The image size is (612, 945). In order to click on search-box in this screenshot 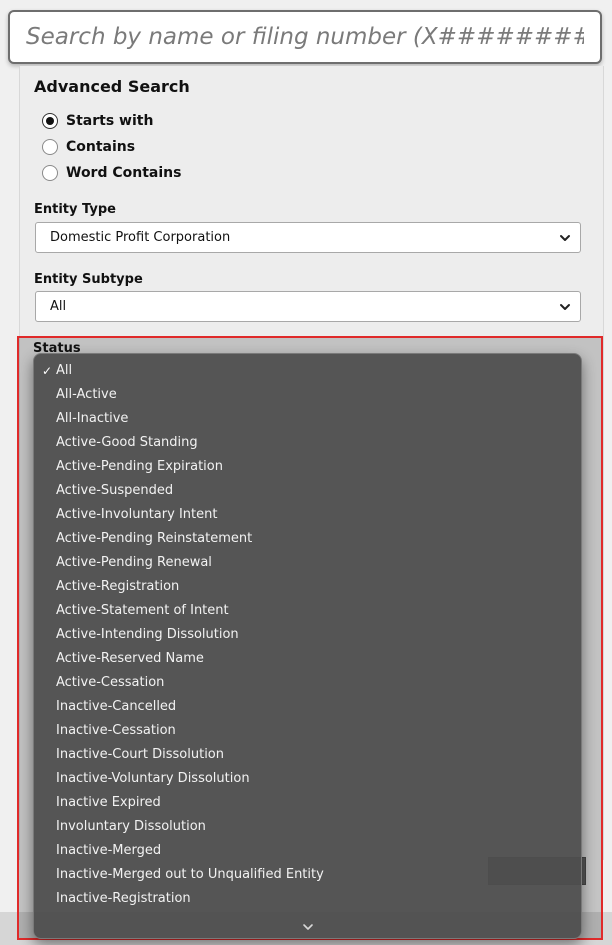, I will do `click(305, 37)`.